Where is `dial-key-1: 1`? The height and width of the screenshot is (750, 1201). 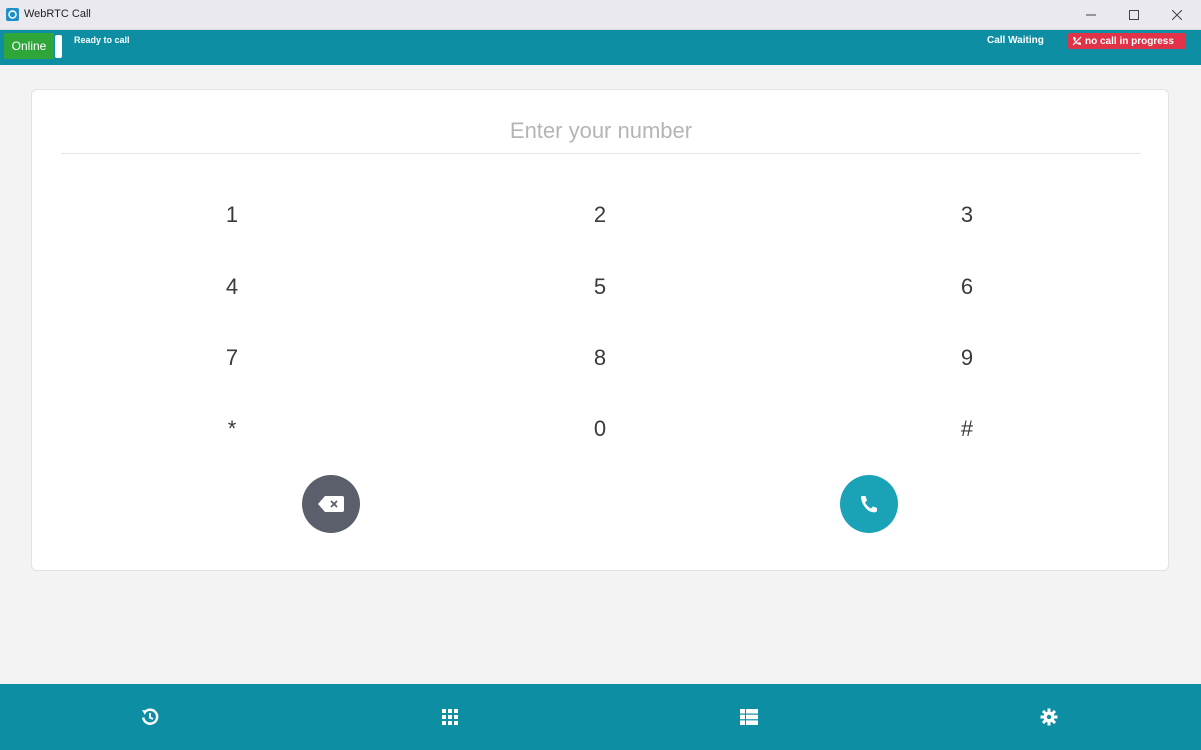
dial-key-1: 1 is located at coordinates (232, 215).